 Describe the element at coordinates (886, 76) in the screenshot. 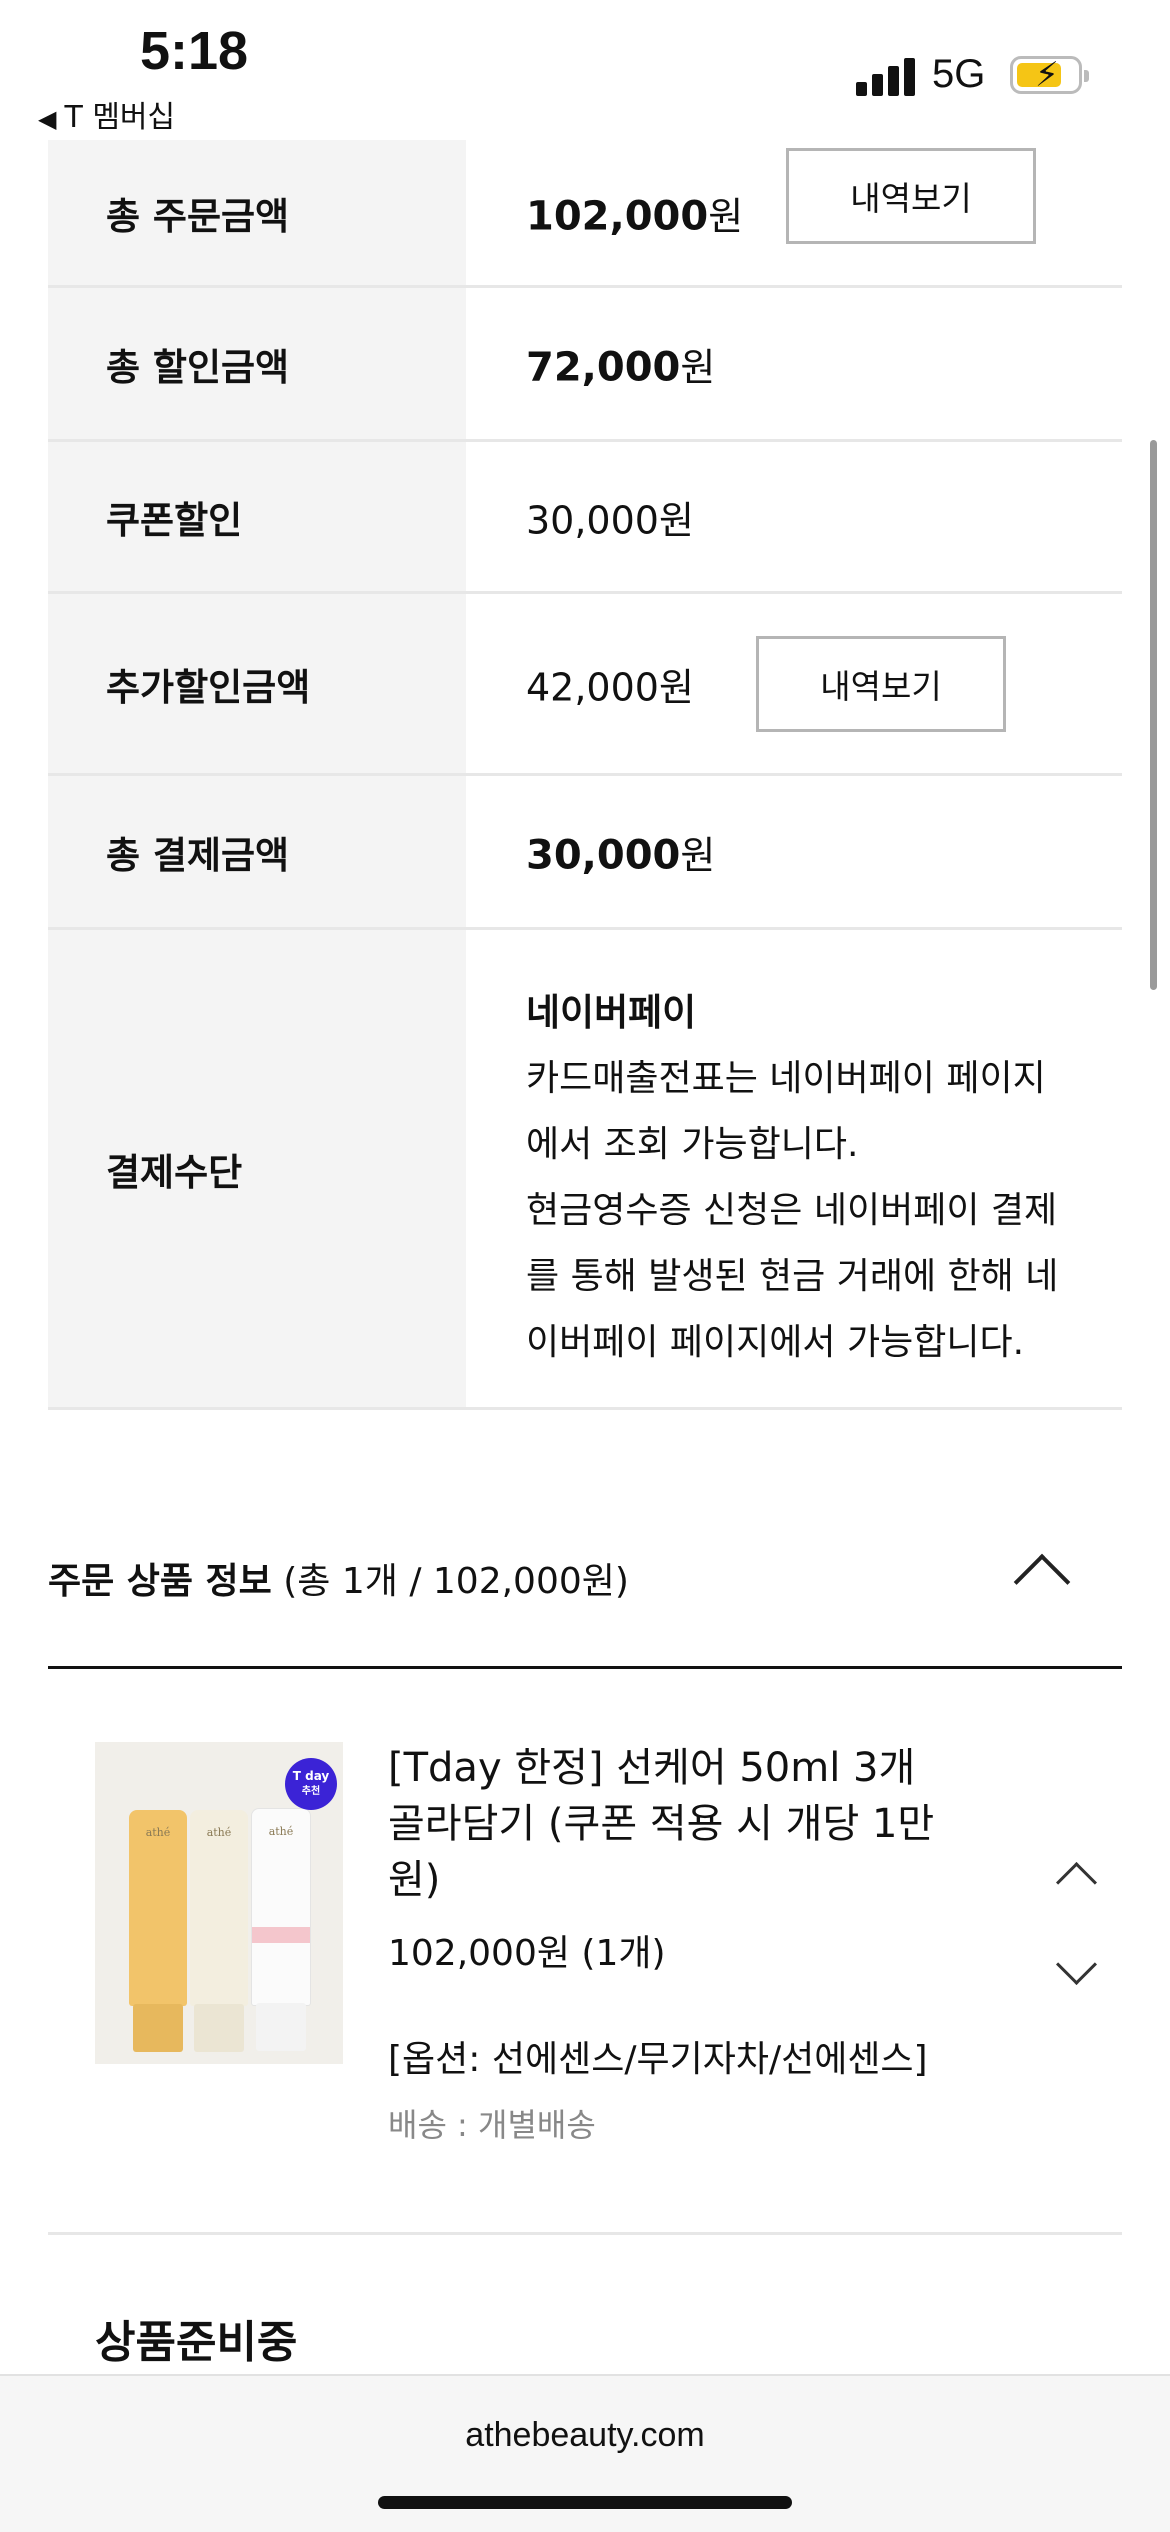

I see `cellular-signal-icon` at that location.